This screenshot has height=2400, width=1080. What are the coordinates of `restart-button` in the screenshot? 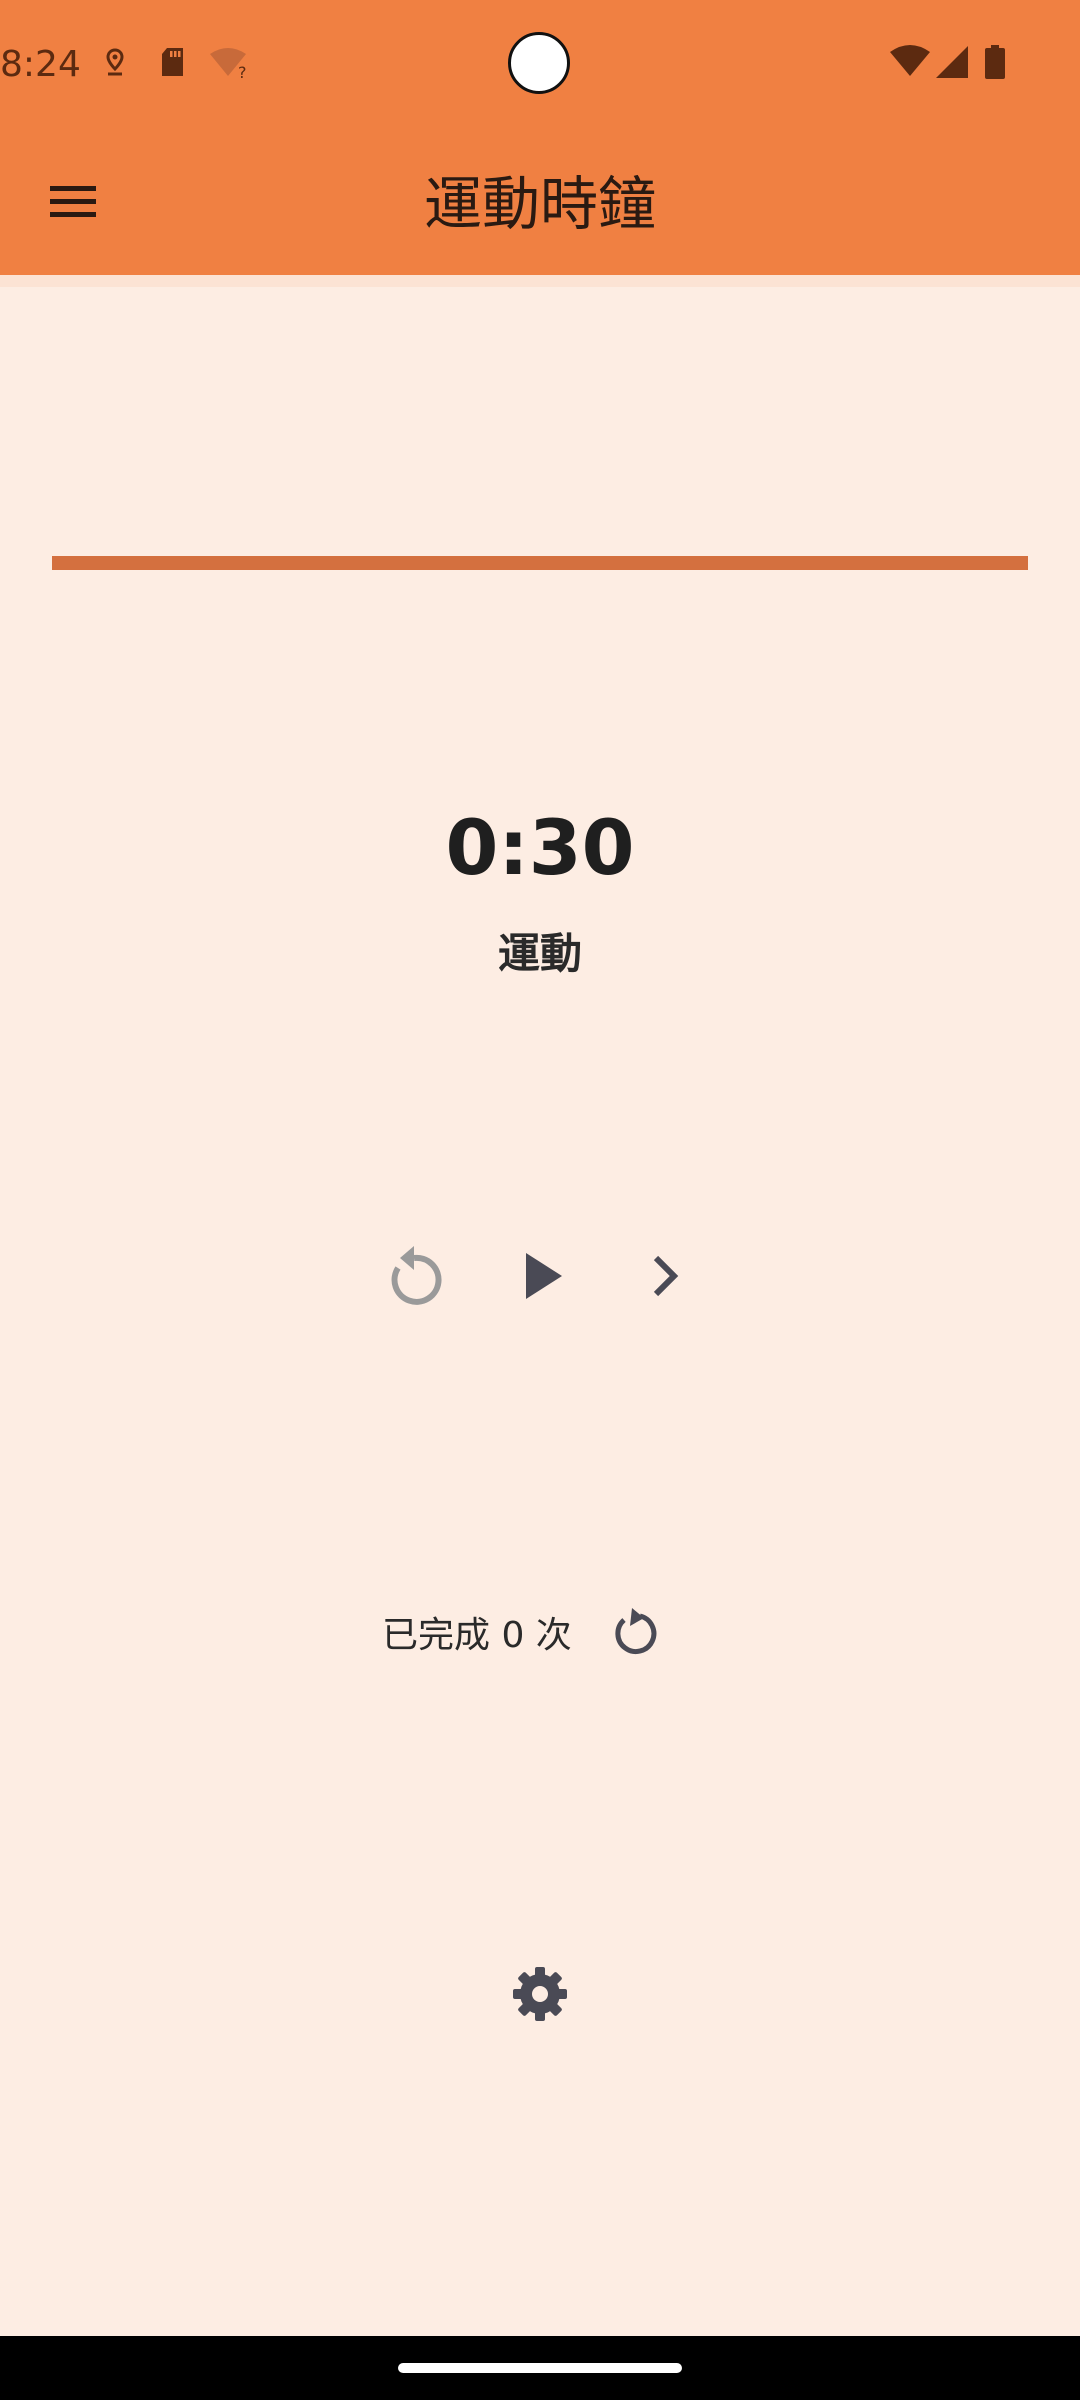 It's located at (414, 1276).